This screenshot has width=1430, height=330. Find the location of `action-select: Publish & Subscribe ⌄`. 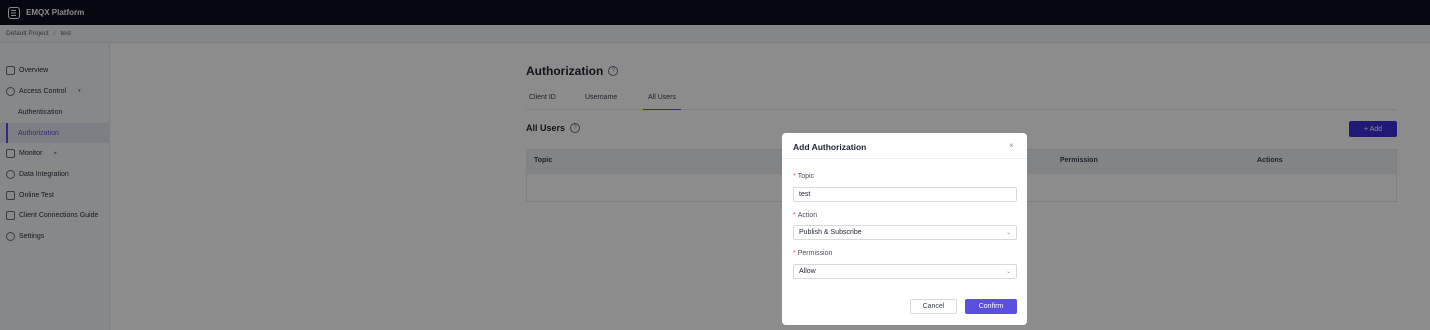

action-select: Publish & Subscribe ⌄ is located at coordinates (905, 232).